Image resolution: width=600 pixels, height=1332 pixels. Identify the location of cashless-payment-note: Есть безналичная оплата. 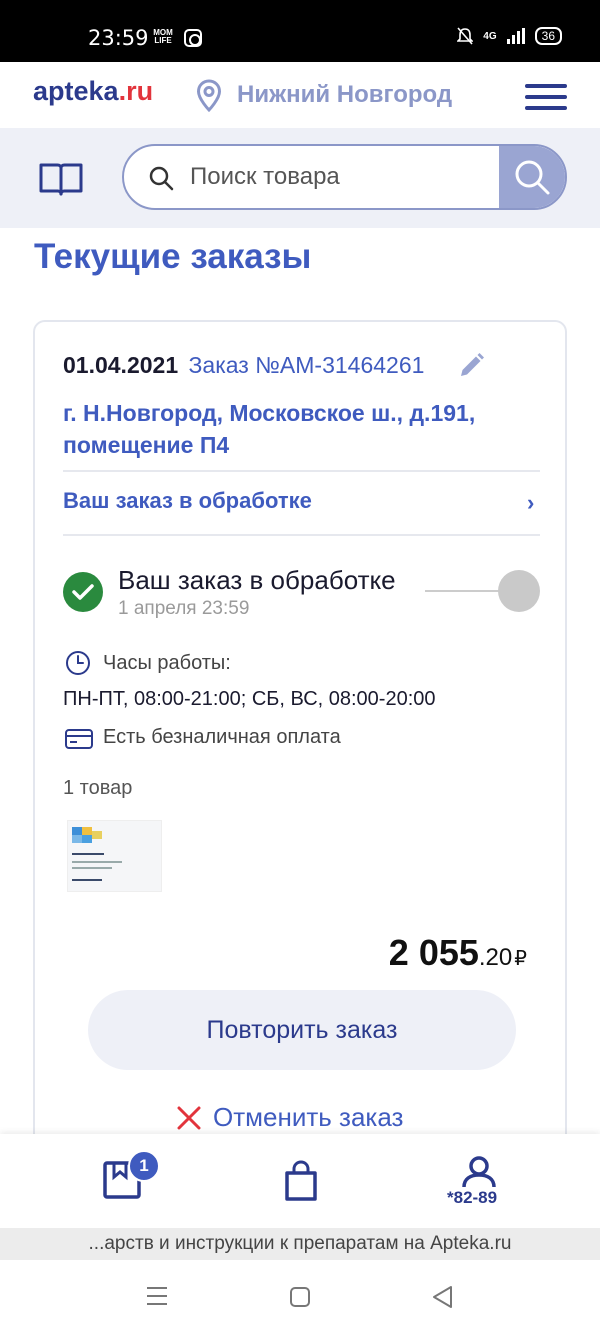
(222, 737).